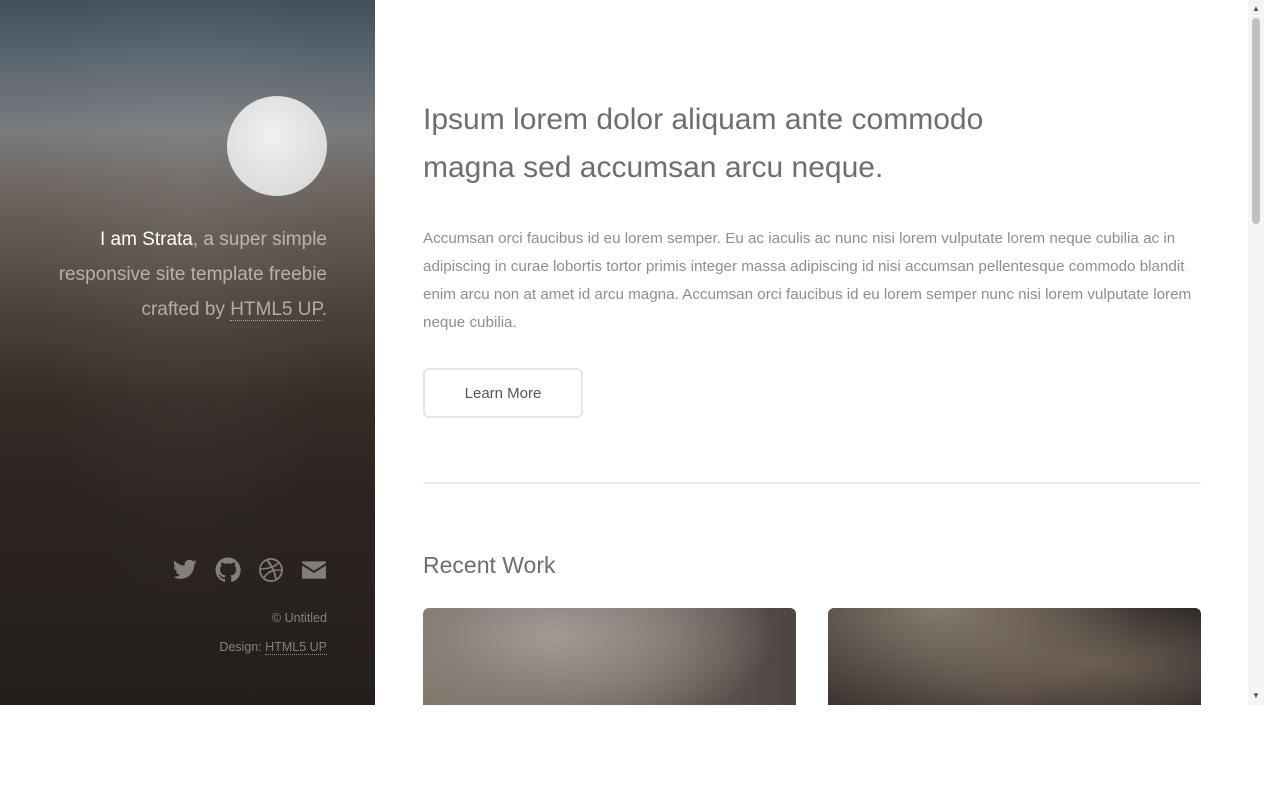 This screenshot has height=800, width=1280. I want to click on intro-strong: I am Strata, so click(146, 239).